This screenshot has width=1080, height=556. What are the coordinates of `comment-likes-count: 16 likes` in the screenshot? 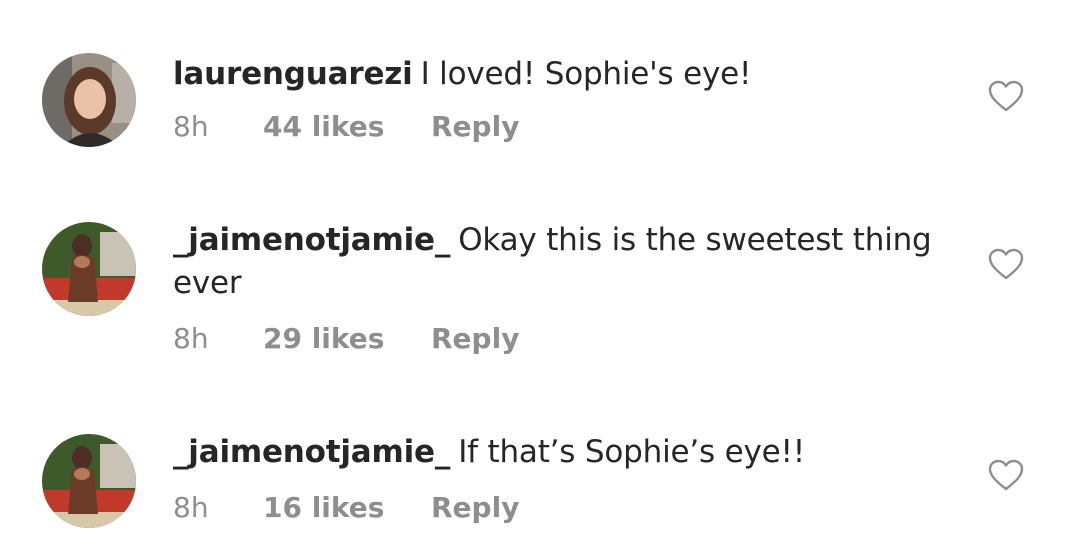 It's located at (347, 507).